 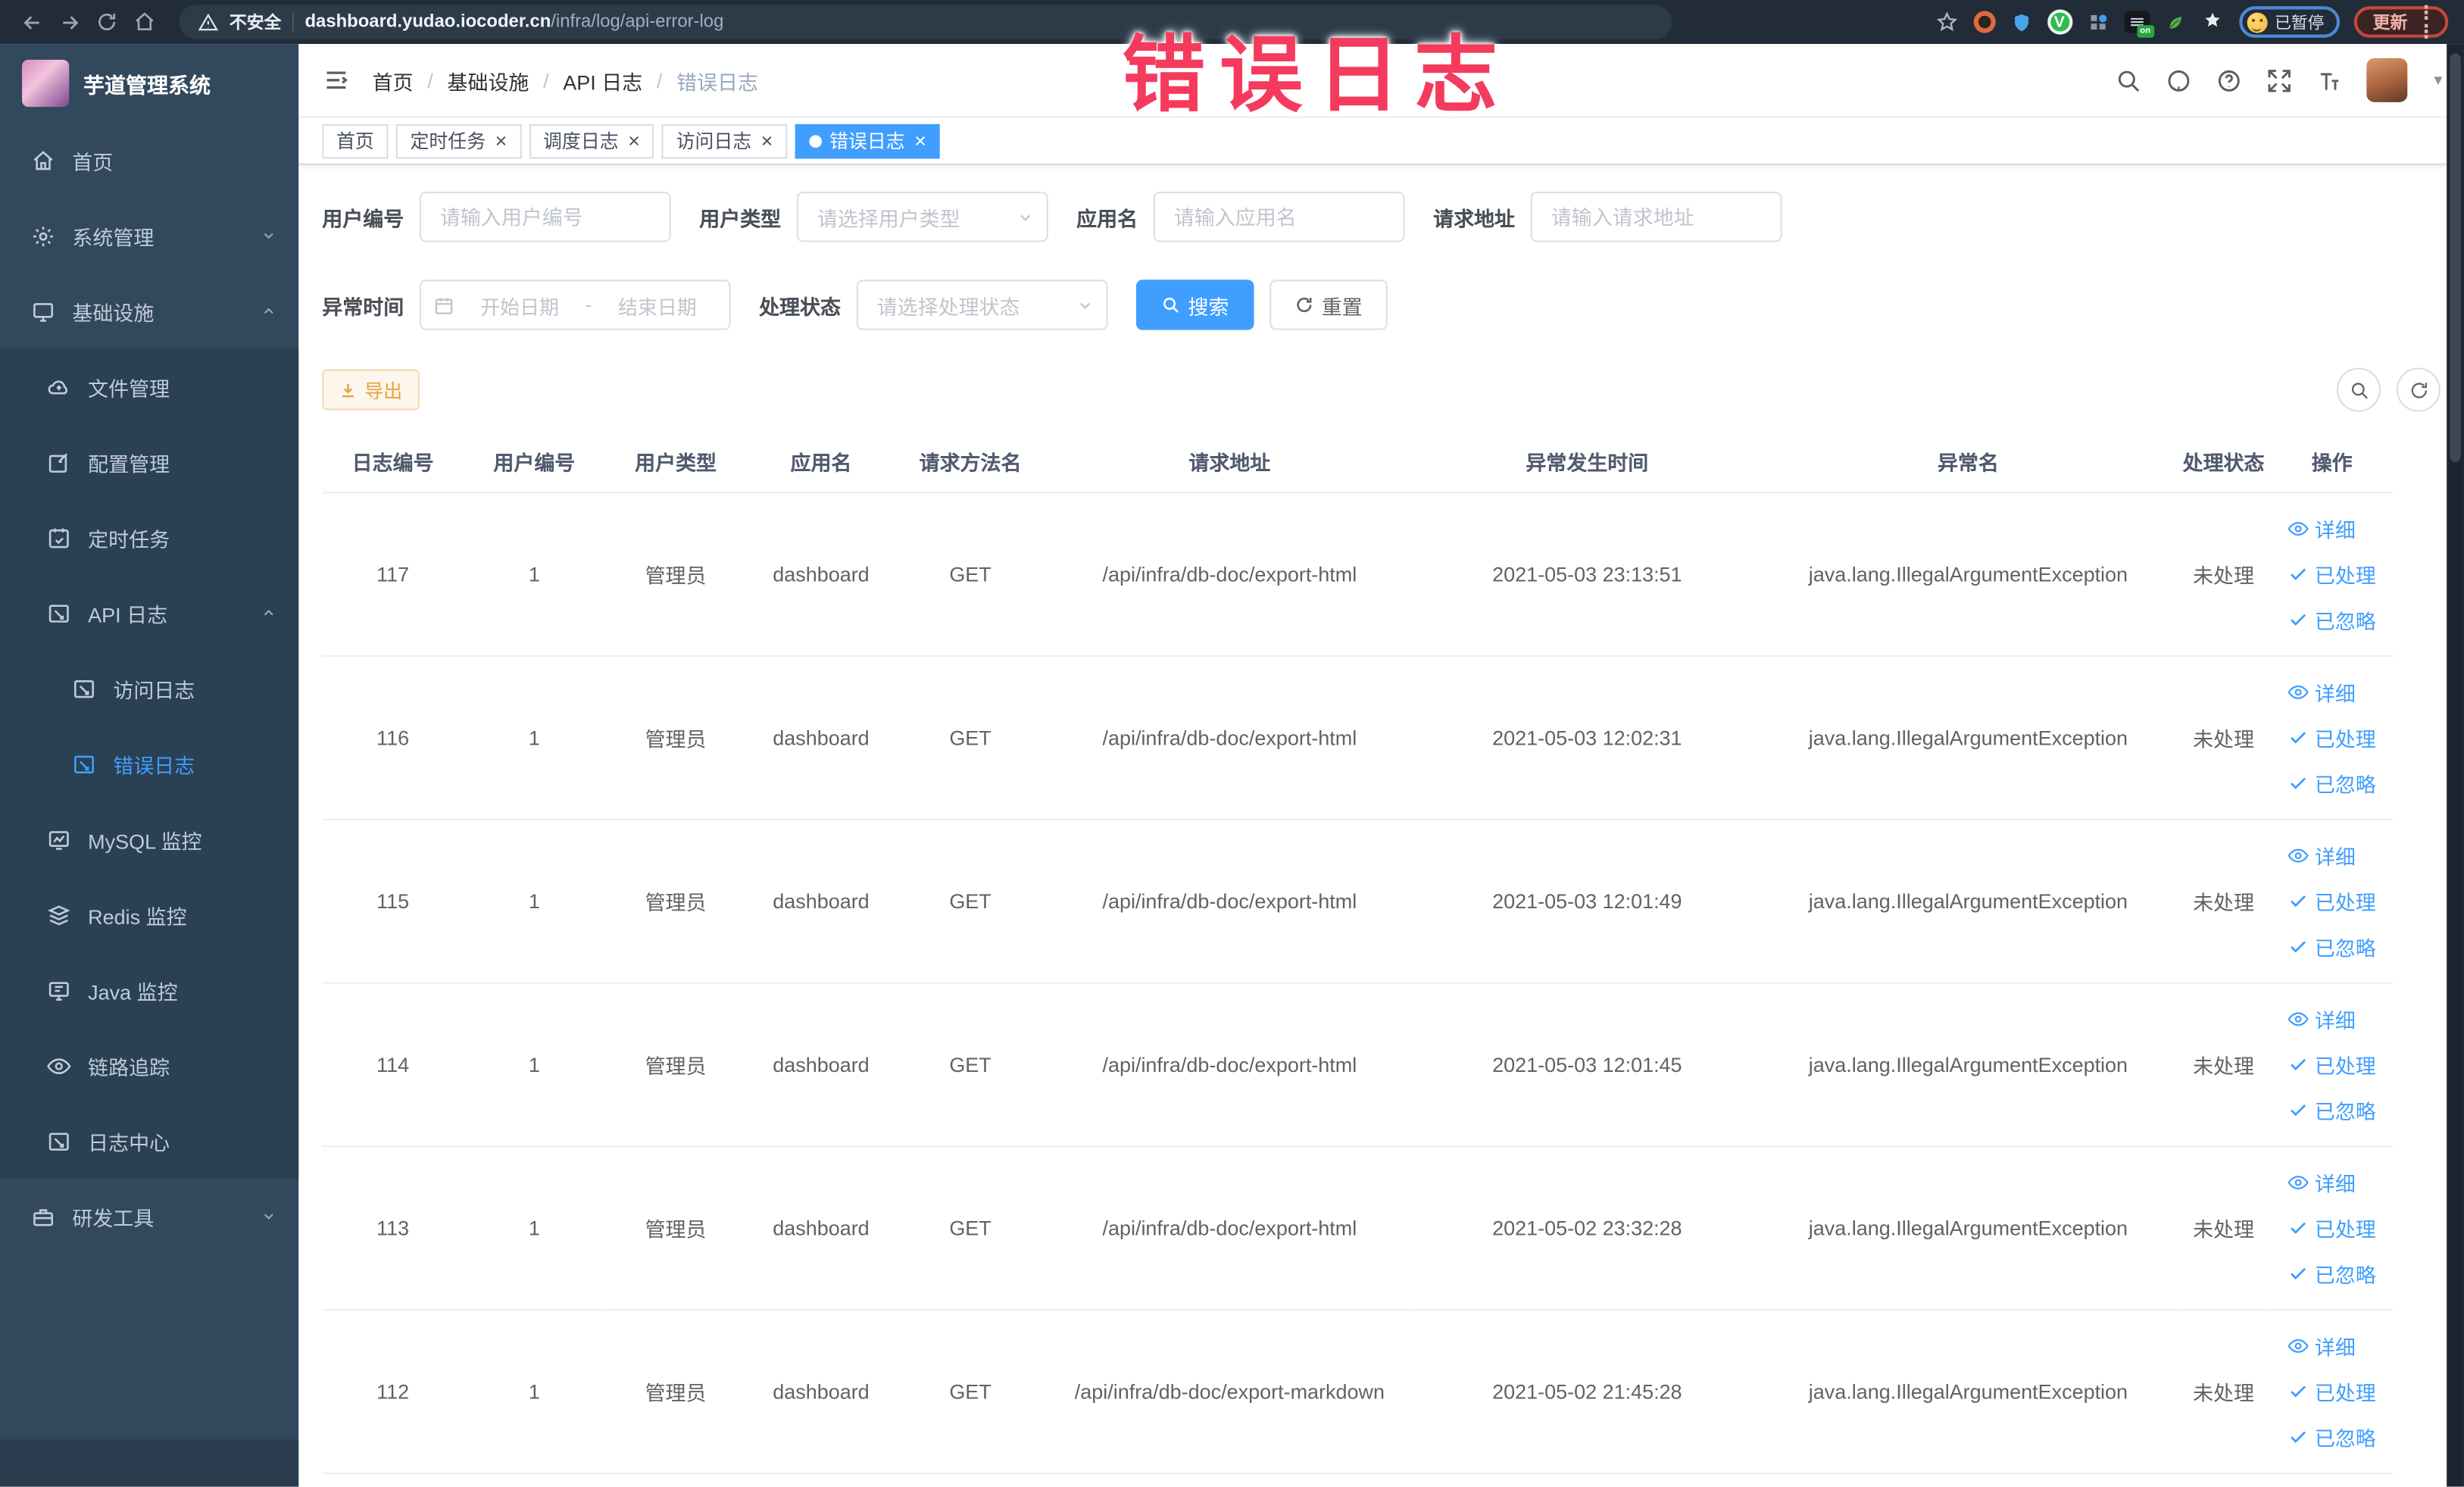 I want to click on sidebar-item-dev-tools: 研发工具, so click(x=149, y=1216).